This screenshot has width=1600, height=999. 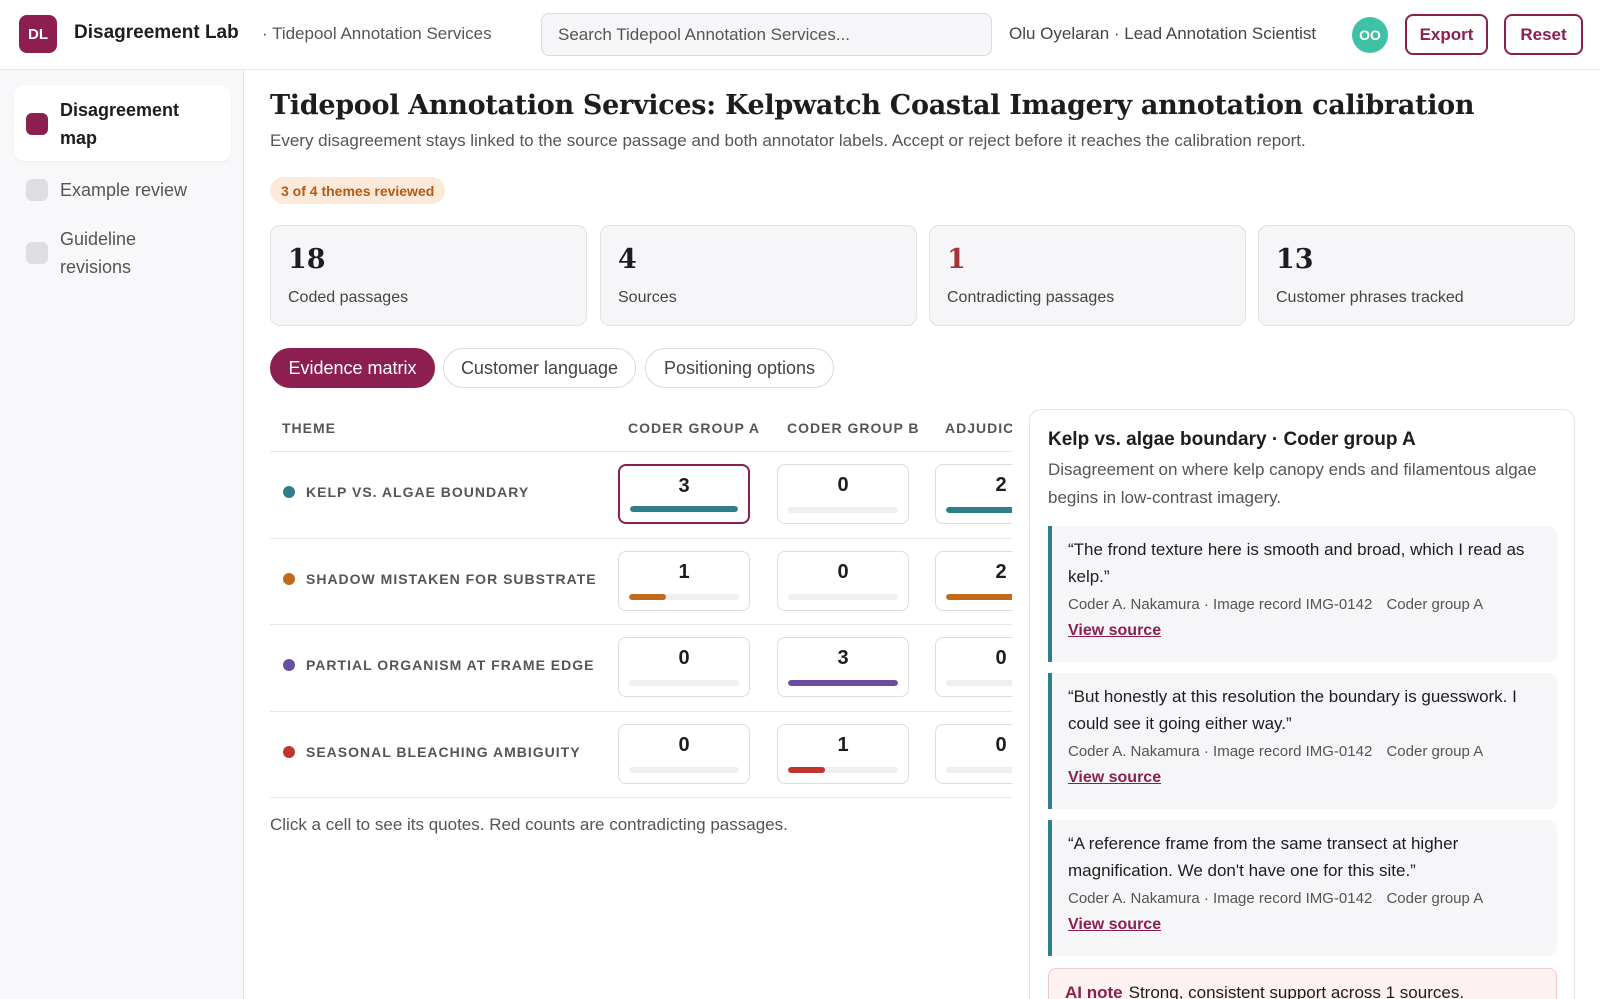 What do you see at coordinates (843, 744) in the screenshot?
I see `cell-count: 1` at bounding box center [843, 744].